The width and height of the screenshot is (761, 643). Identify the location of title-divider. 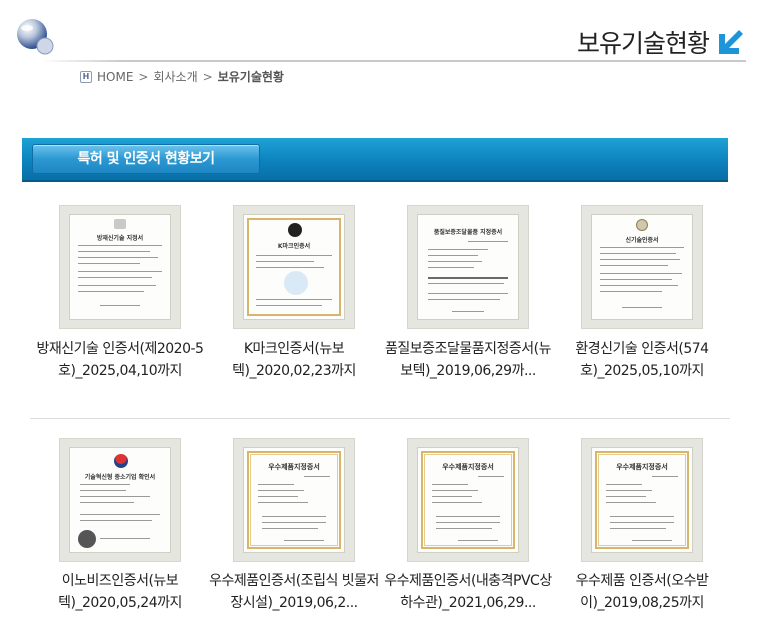
(393, 61).